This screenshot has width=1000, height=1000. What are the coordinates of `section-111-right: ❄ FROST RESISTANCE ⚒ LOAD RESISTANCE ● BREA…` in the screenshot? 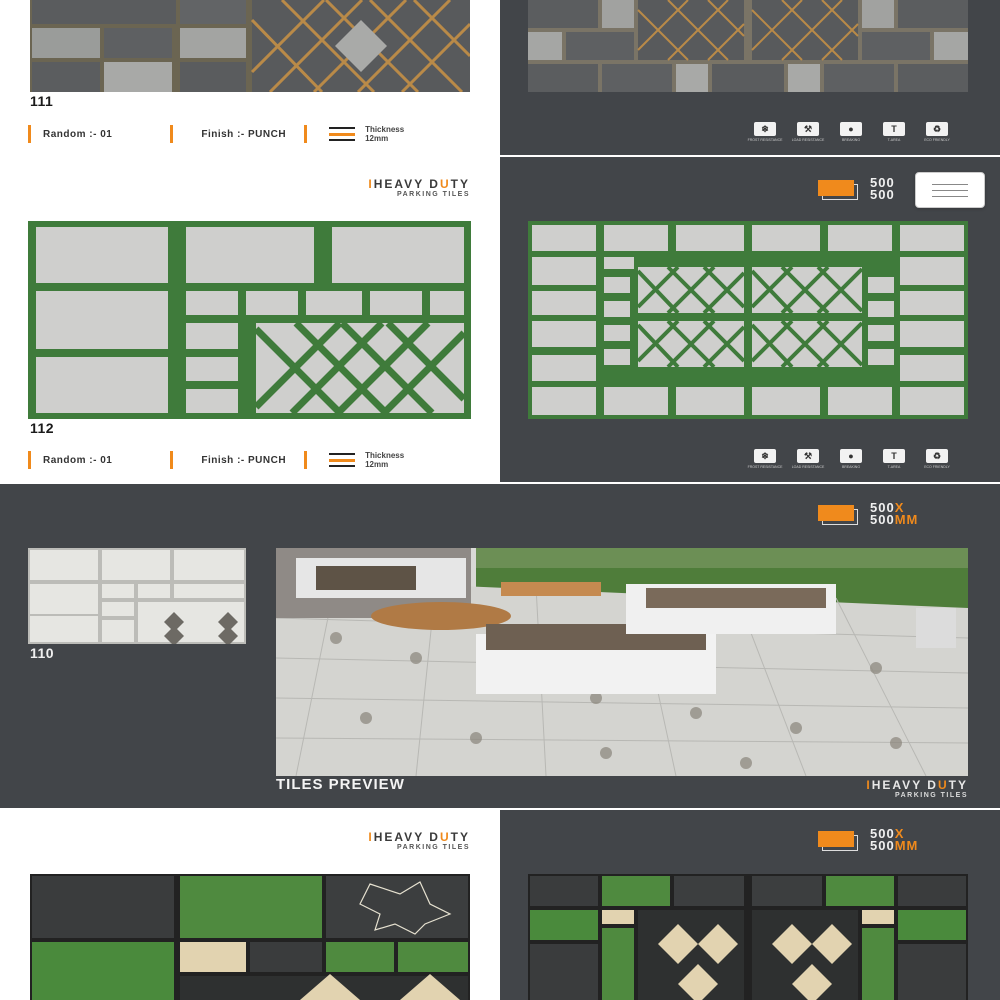 It's located at (750, 77).